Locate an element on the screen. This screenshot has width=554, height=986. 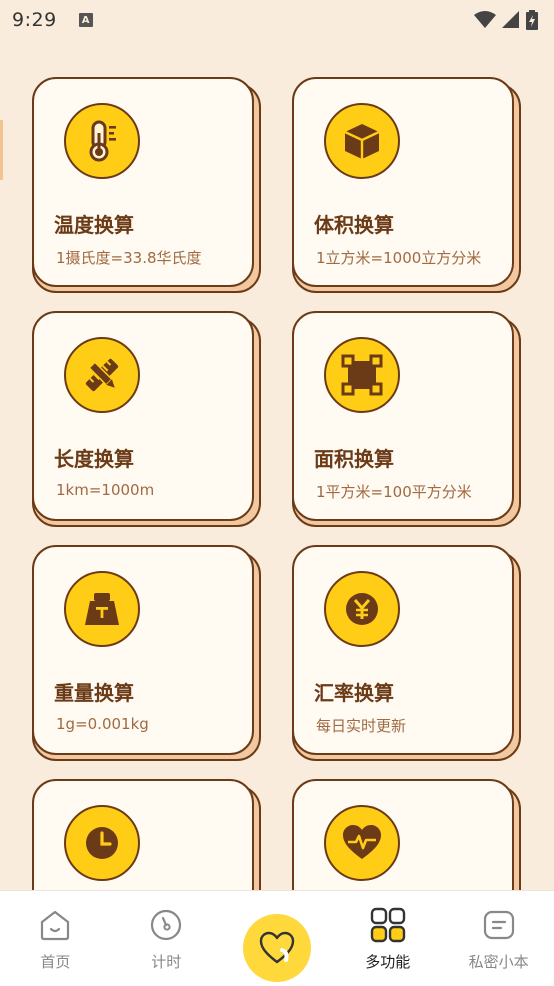
nav-label: 私密小本 is located at coordinates (498, 962).